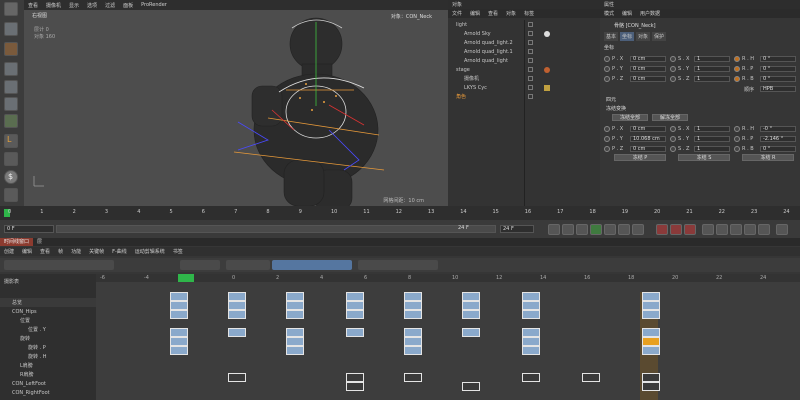 Image resolution: width=800 pixels, height=400 pixels. Describe the element at coordinates (150, 251) in the screenshot. I see `ds-menu-motion: 运动剪辑系统` at that location.